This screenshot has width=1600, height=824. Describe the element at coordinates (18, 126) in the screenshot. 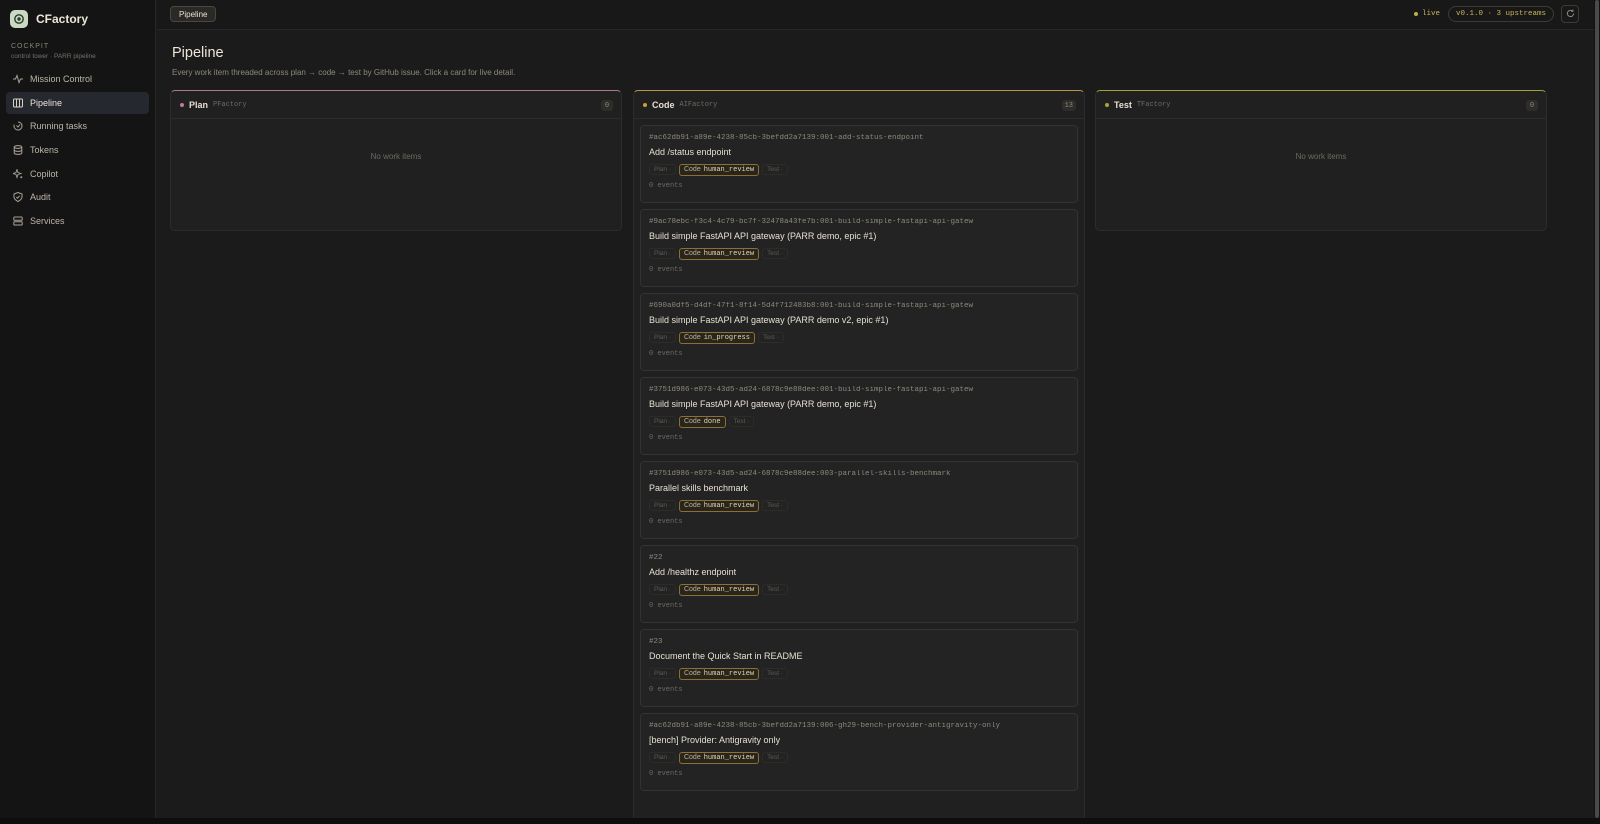

I see `spinner-icon` at that location.